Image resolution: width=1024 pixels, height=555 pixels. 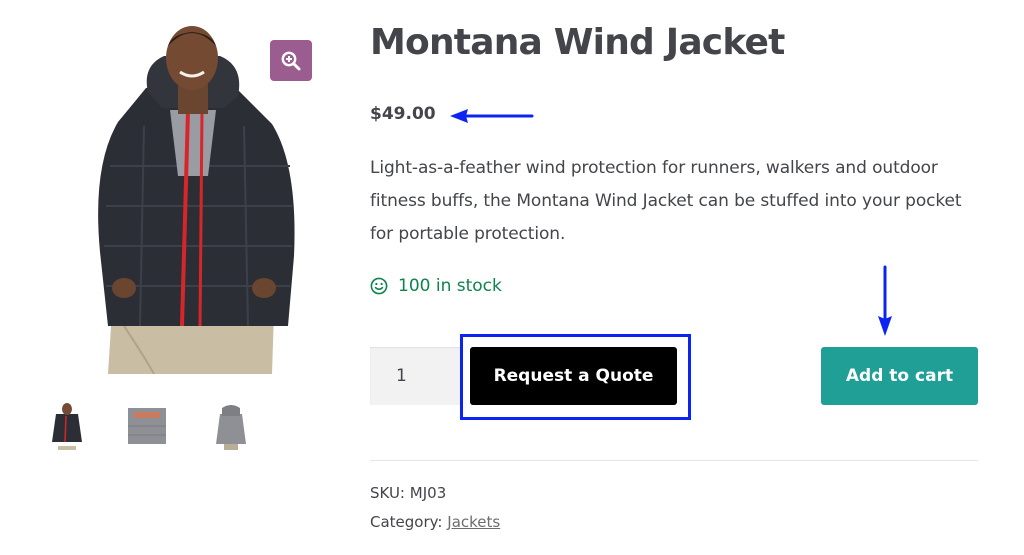 I want to click on stock-status: 100 in stock, so click(x=436, y=286).